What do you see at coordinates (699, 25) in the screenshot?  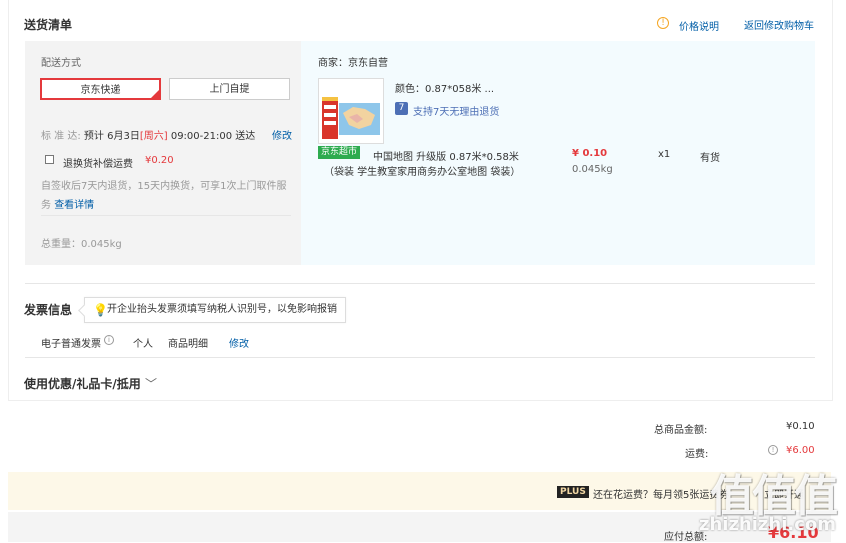 I see `price-explain-link: 价格说明` at bounding box center [699, 25].